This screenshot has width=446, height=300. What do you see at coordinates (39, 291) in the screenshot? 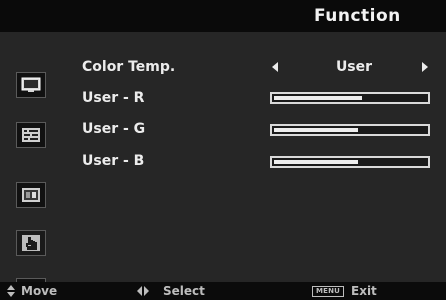
I see `footer-move-label: Move` at bounding box center [39, 291].